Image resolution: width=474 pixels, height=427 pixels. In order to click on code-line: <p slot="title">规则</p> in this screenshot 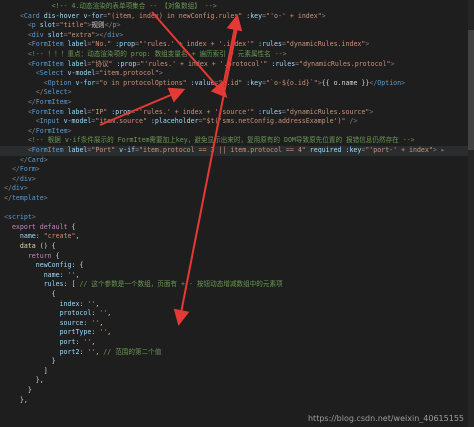, I will do `click(237, 26)`.